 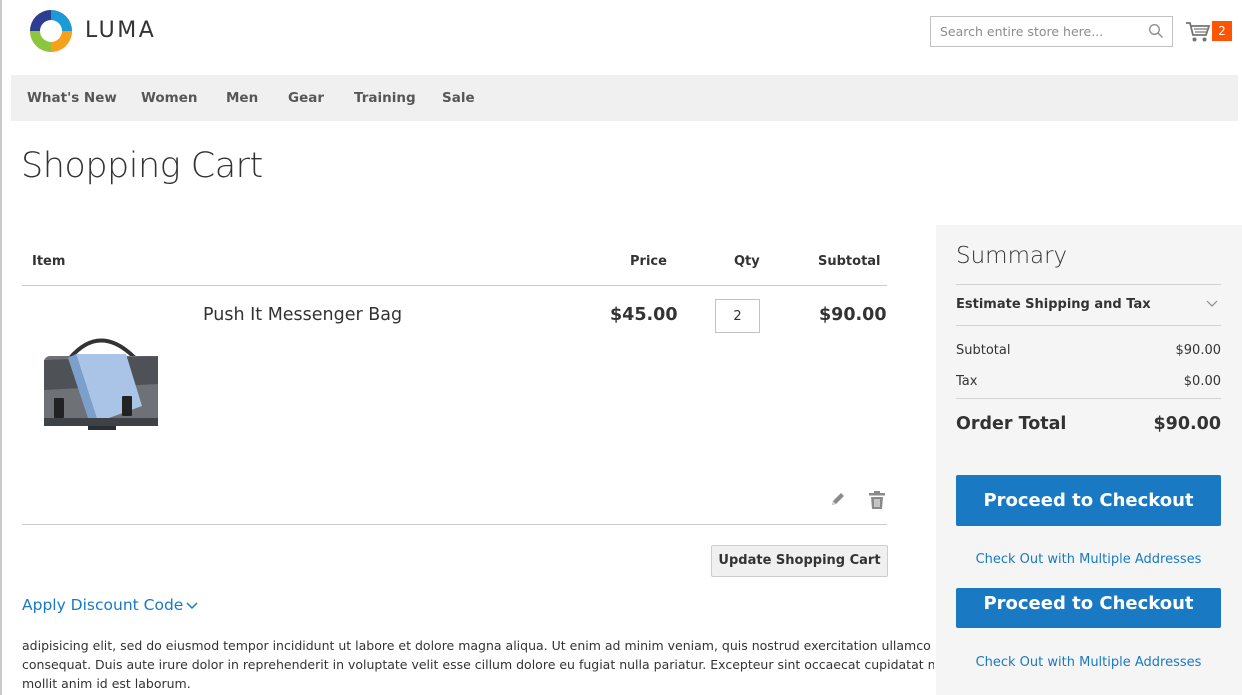 I want to click on column-header-subtotal: Subtotal, so click(x=849, y=261).